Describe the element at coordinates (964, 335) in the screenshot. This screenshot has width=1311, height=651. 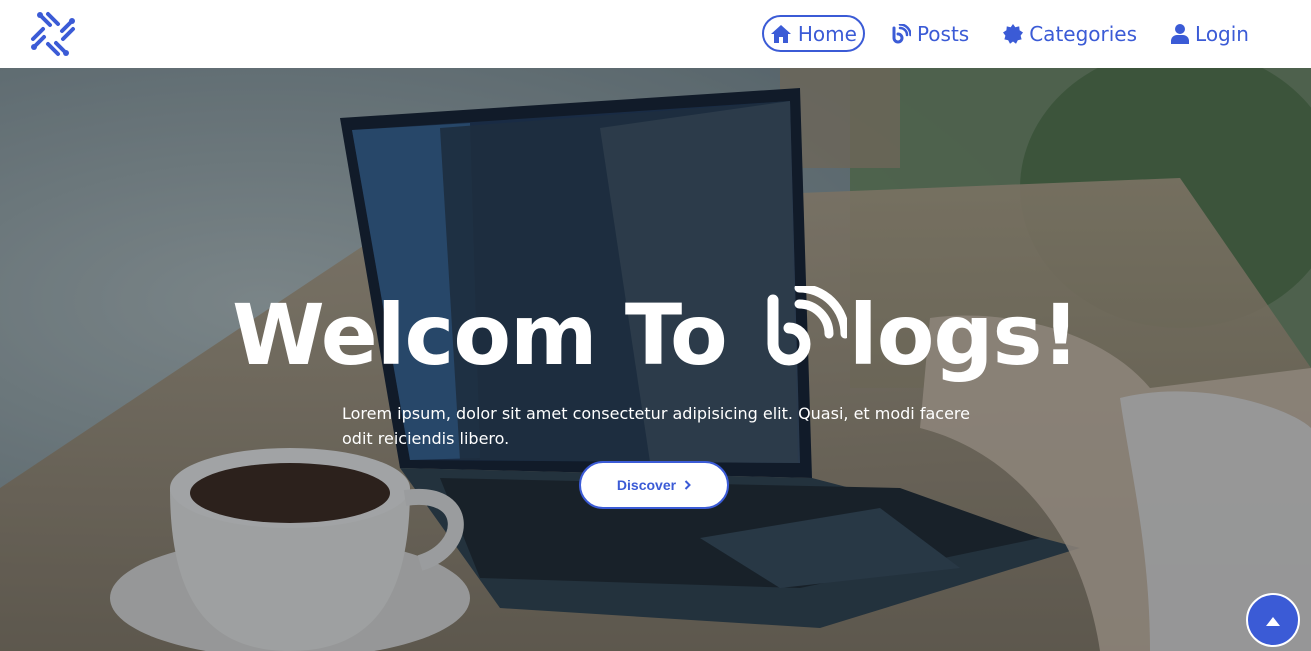
I see `hero-title-after: logs!` at that location.